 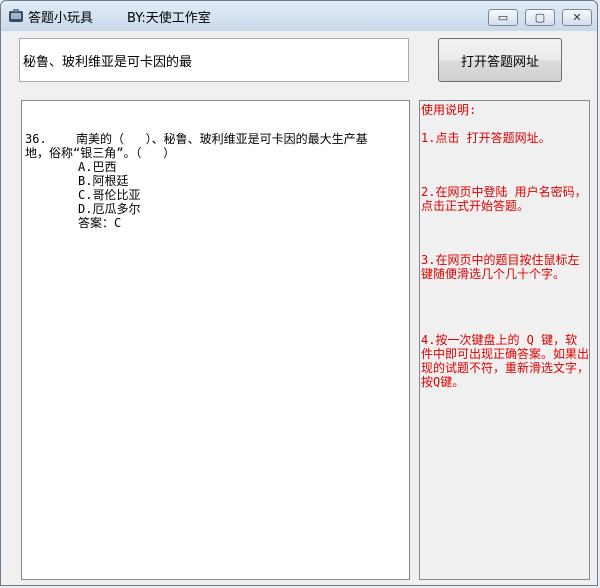 What do you see at coordinates (486, 138) in the screenshot?
I see `help-step-1: 1.点击 打开答题网址。` at bounding box center [486, 138].